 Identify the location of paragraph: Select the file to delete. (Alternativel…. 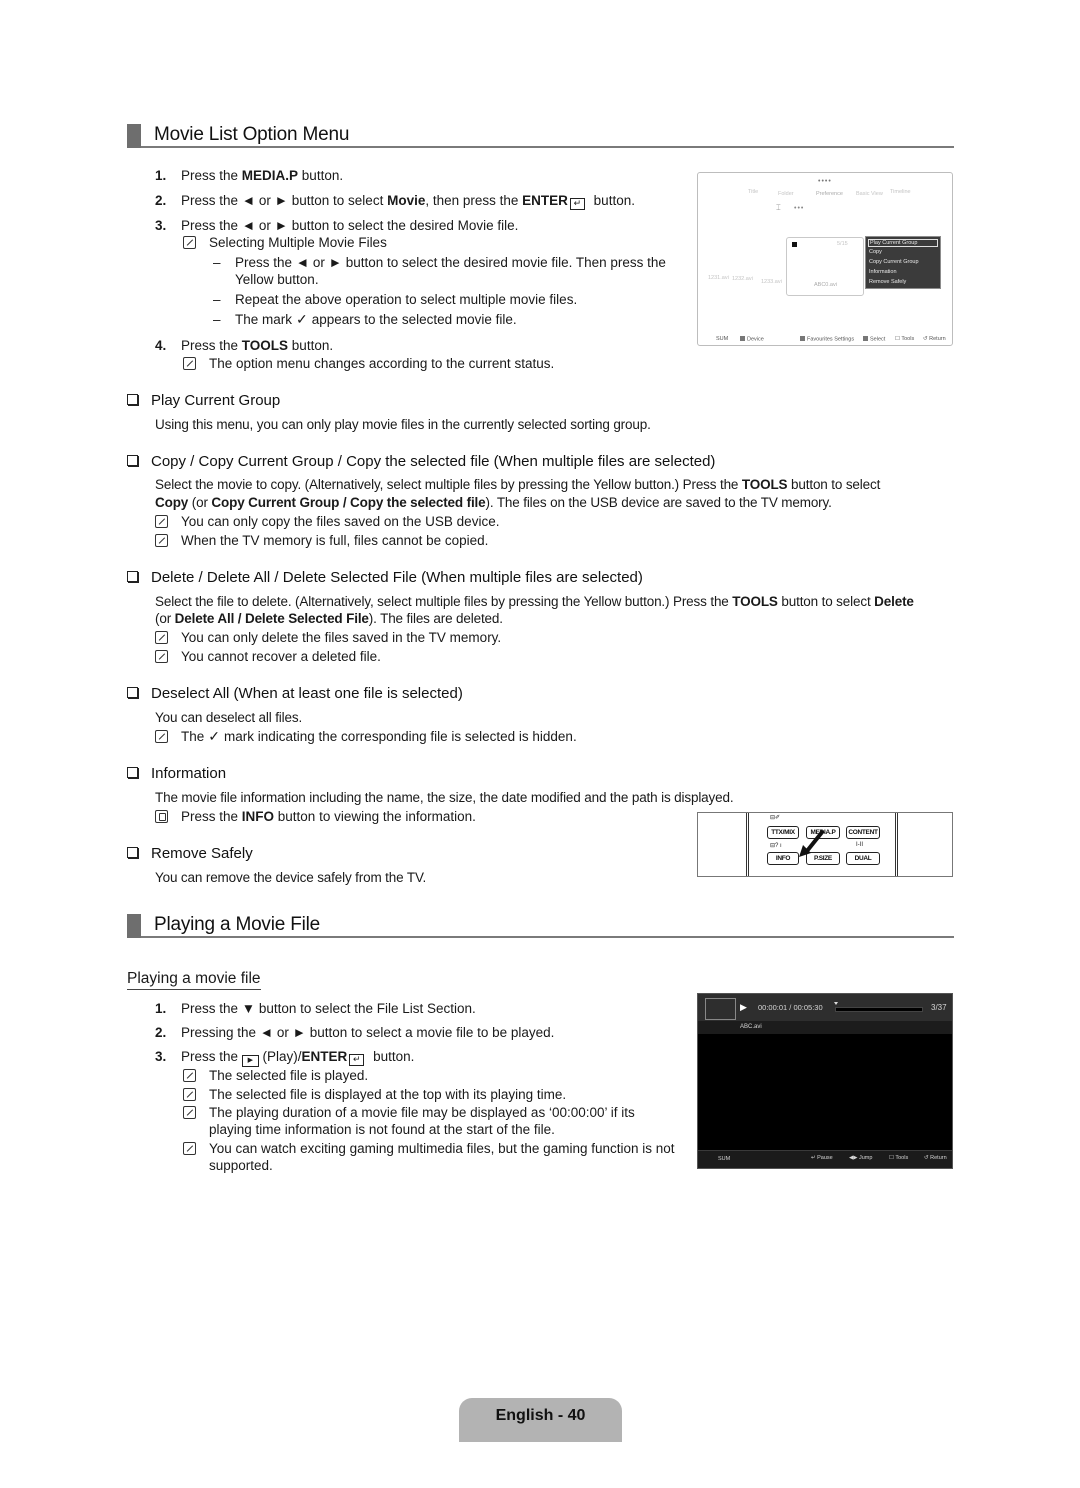
(534, 601).